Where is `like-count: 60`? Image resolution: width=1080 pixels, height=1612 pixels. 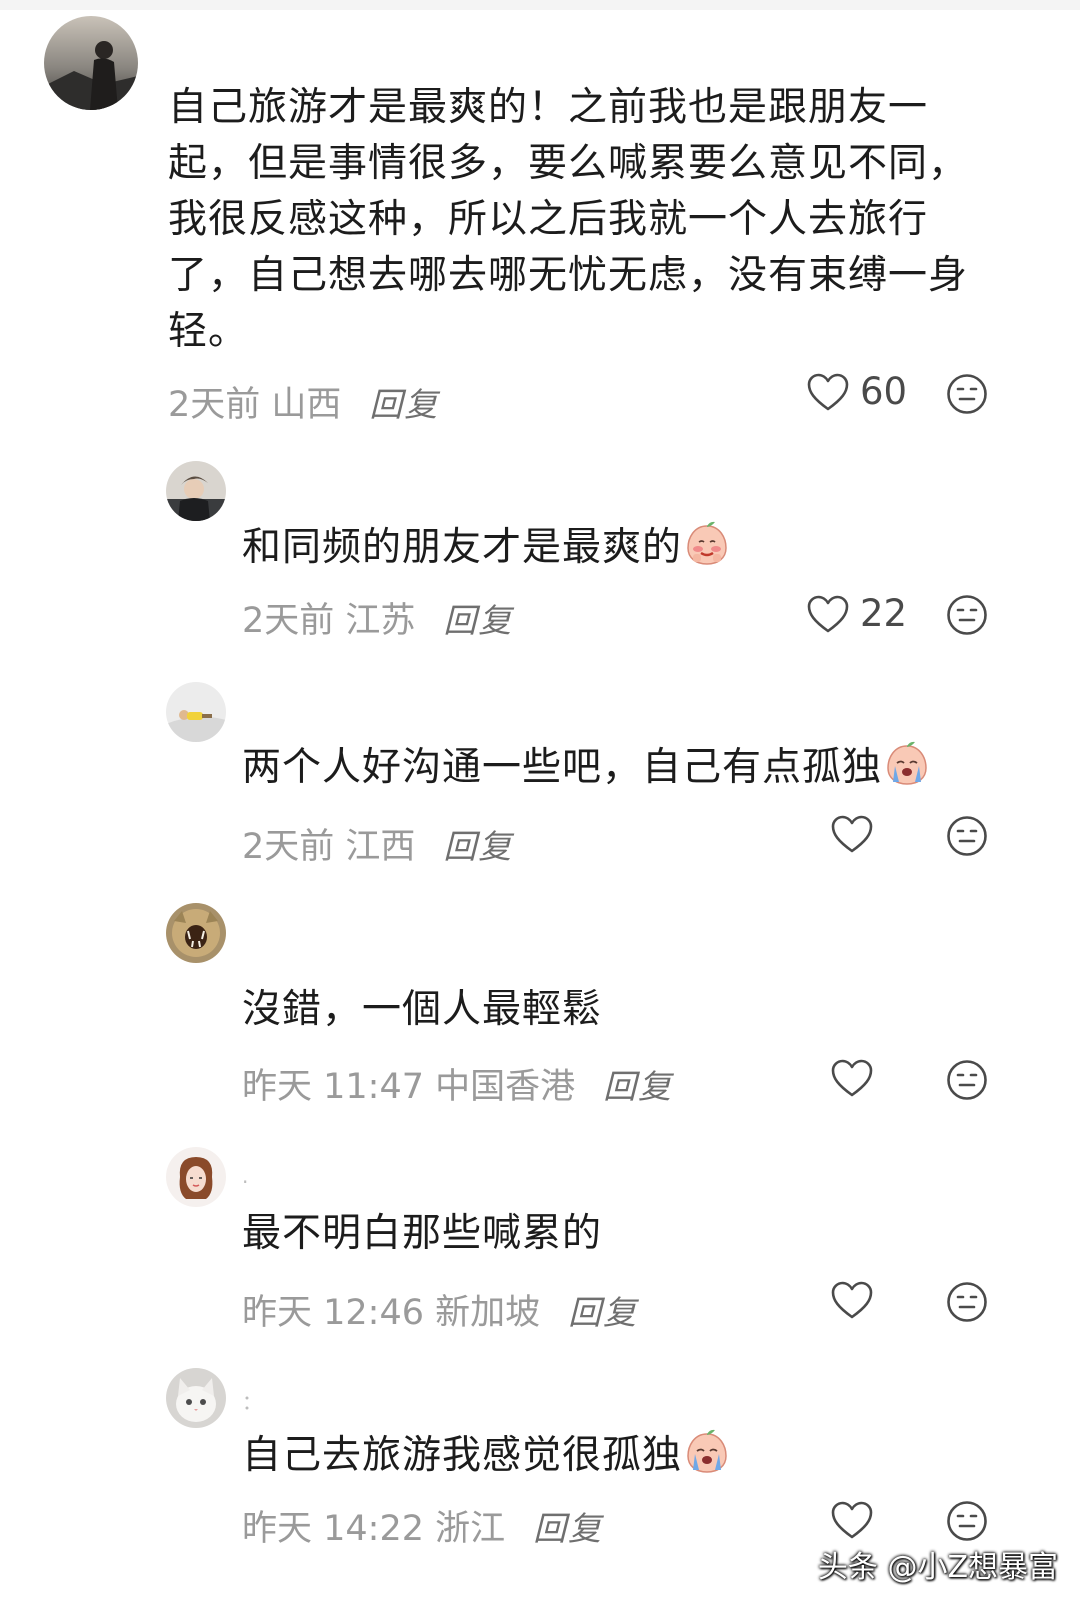 like-count: 60 is located at coordinates (884, 391).